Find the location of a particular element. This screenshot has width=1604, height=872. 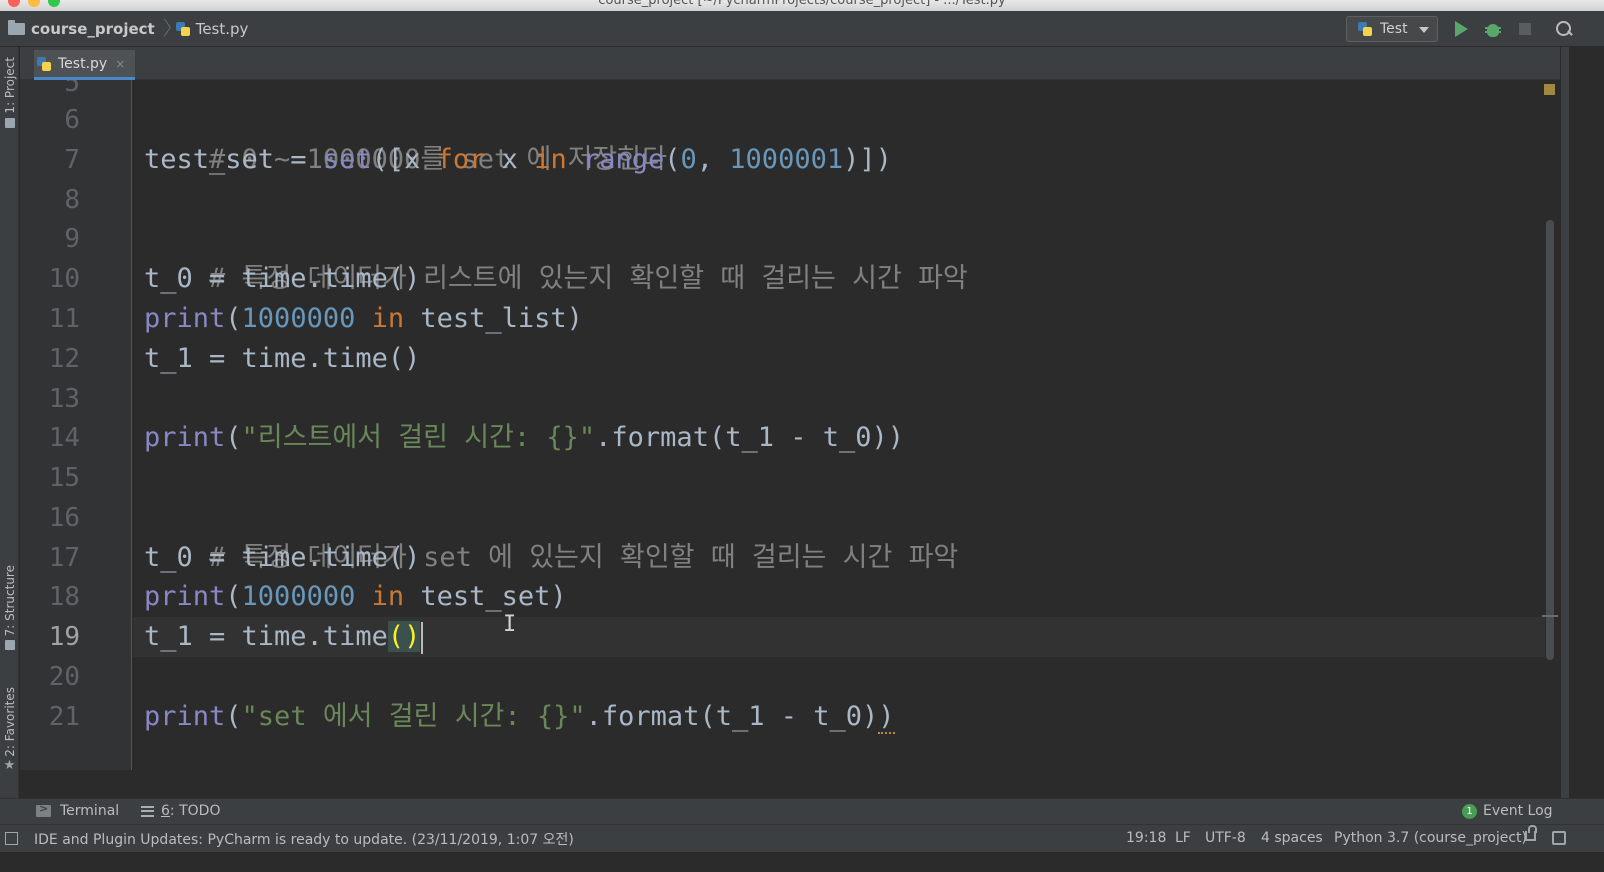

close-icon: × is located at coordinates (120, 64).